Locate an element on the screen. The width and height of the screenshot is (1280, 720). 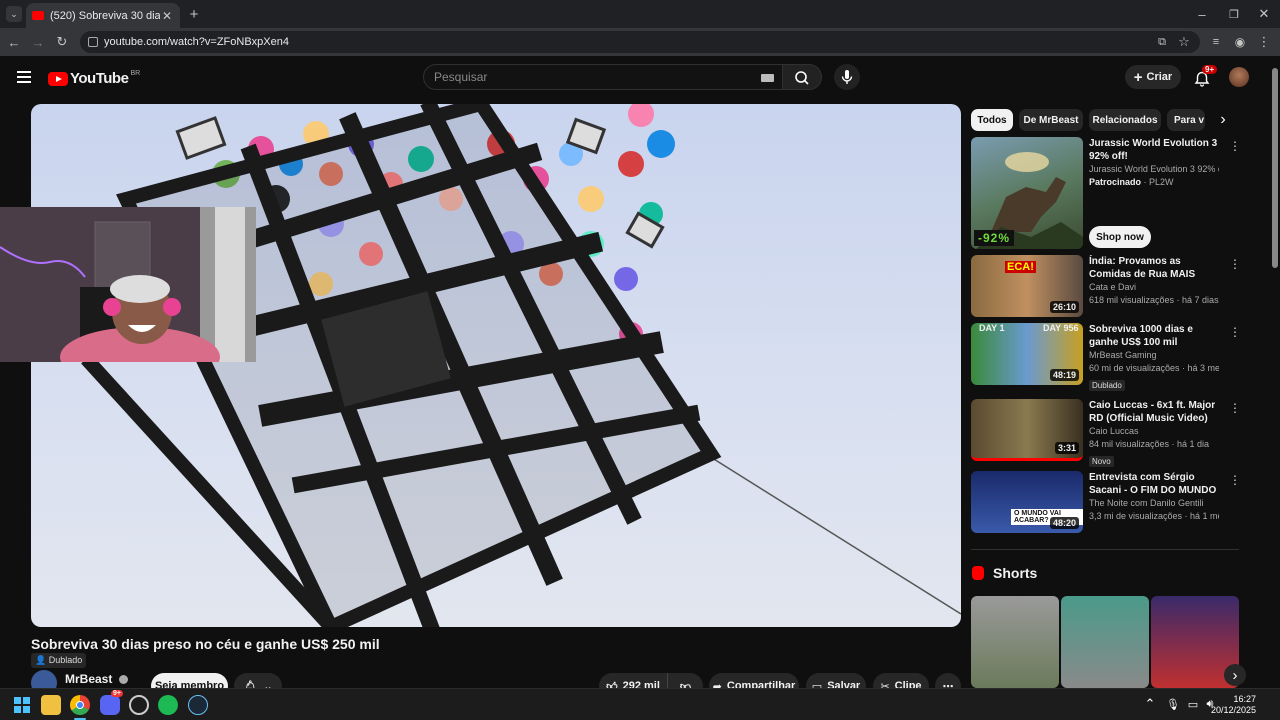
video-duration: 26:10 is located at coordinates (1064, 307).